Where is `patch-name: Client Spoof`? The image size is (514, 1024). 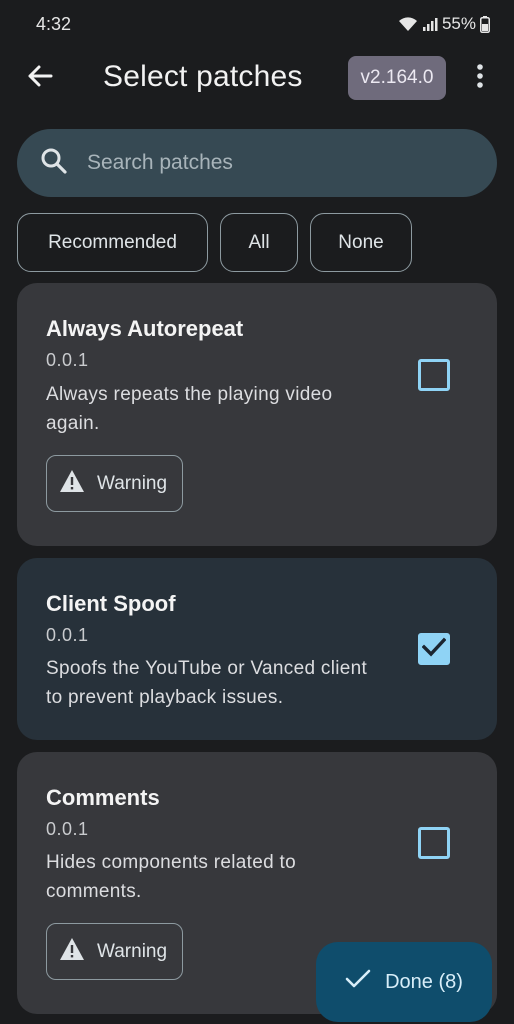
patch-name: Client Spoof is located at coordinates (111, 603).